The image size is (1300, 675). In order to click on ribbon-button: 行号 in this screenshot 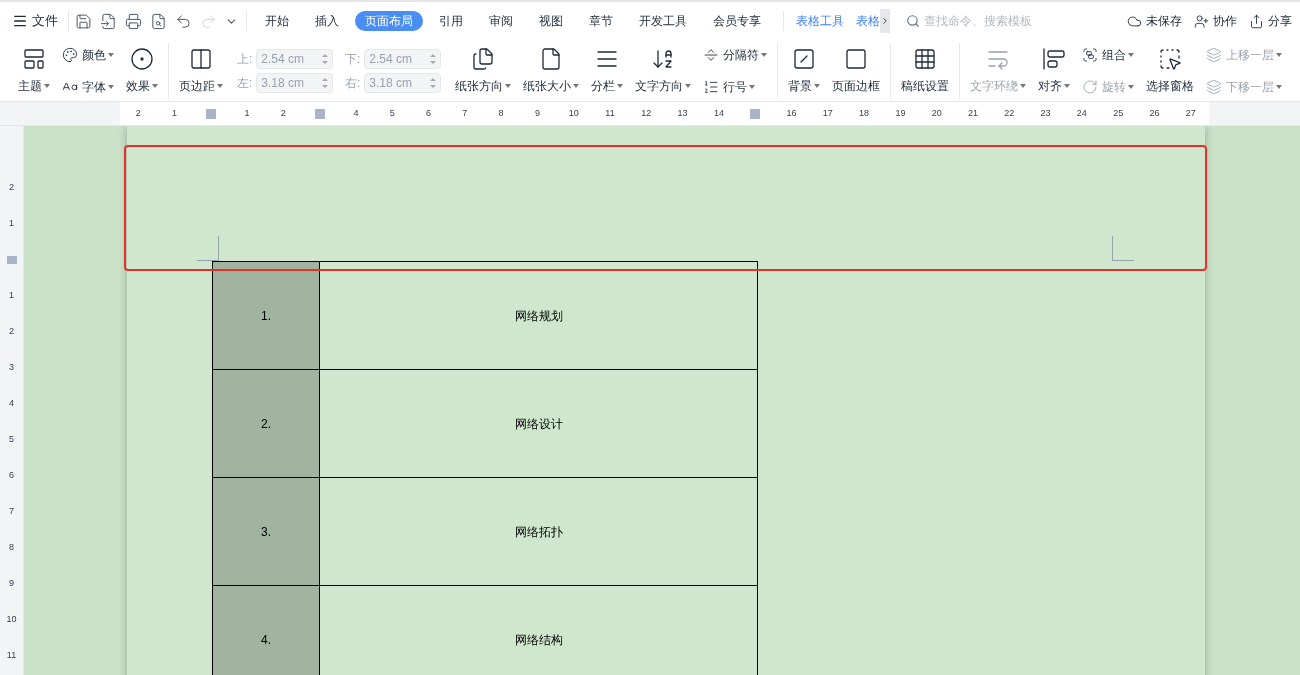, I will do `click(735, 86)`.